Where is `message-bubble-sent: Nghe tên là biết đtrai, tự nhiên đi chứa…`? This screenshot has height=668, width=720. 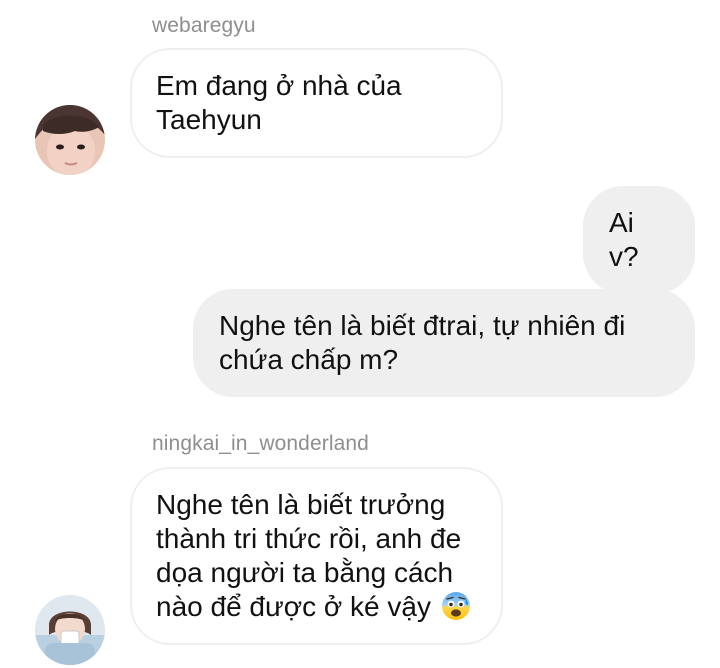
message-bubble-sent: Nghe tên là biết đtrai, tự nhiên đi chứa… is located at coordinates (444, 343).